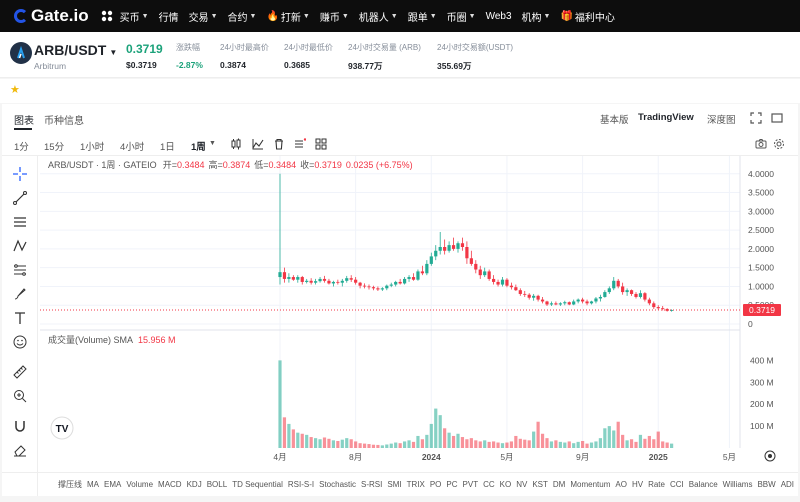  What do you see at coordinates (471, 484) in the screenshot?
I see `indicator-15: PVT` at bounding box center [471, 484].